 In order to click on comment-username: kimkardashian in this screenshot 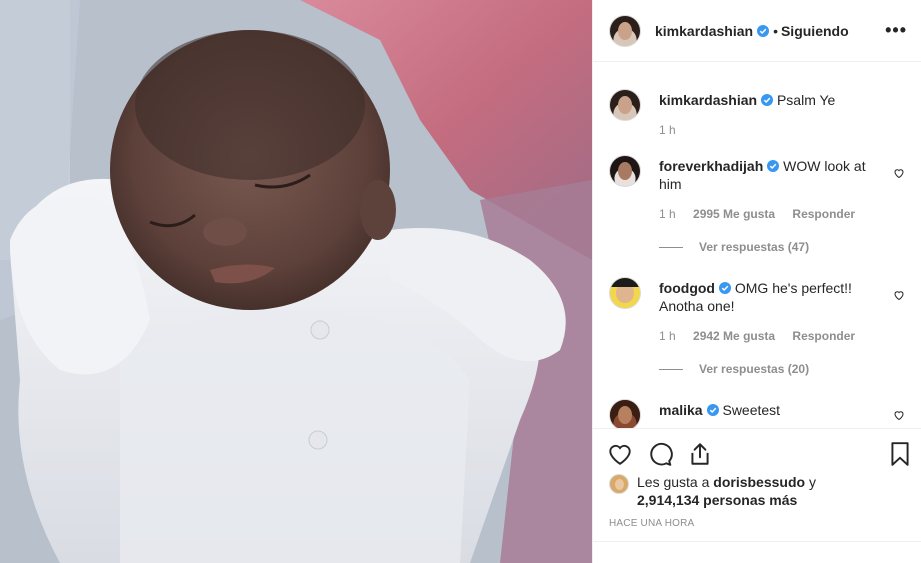, I will do `click(708, 100)`.